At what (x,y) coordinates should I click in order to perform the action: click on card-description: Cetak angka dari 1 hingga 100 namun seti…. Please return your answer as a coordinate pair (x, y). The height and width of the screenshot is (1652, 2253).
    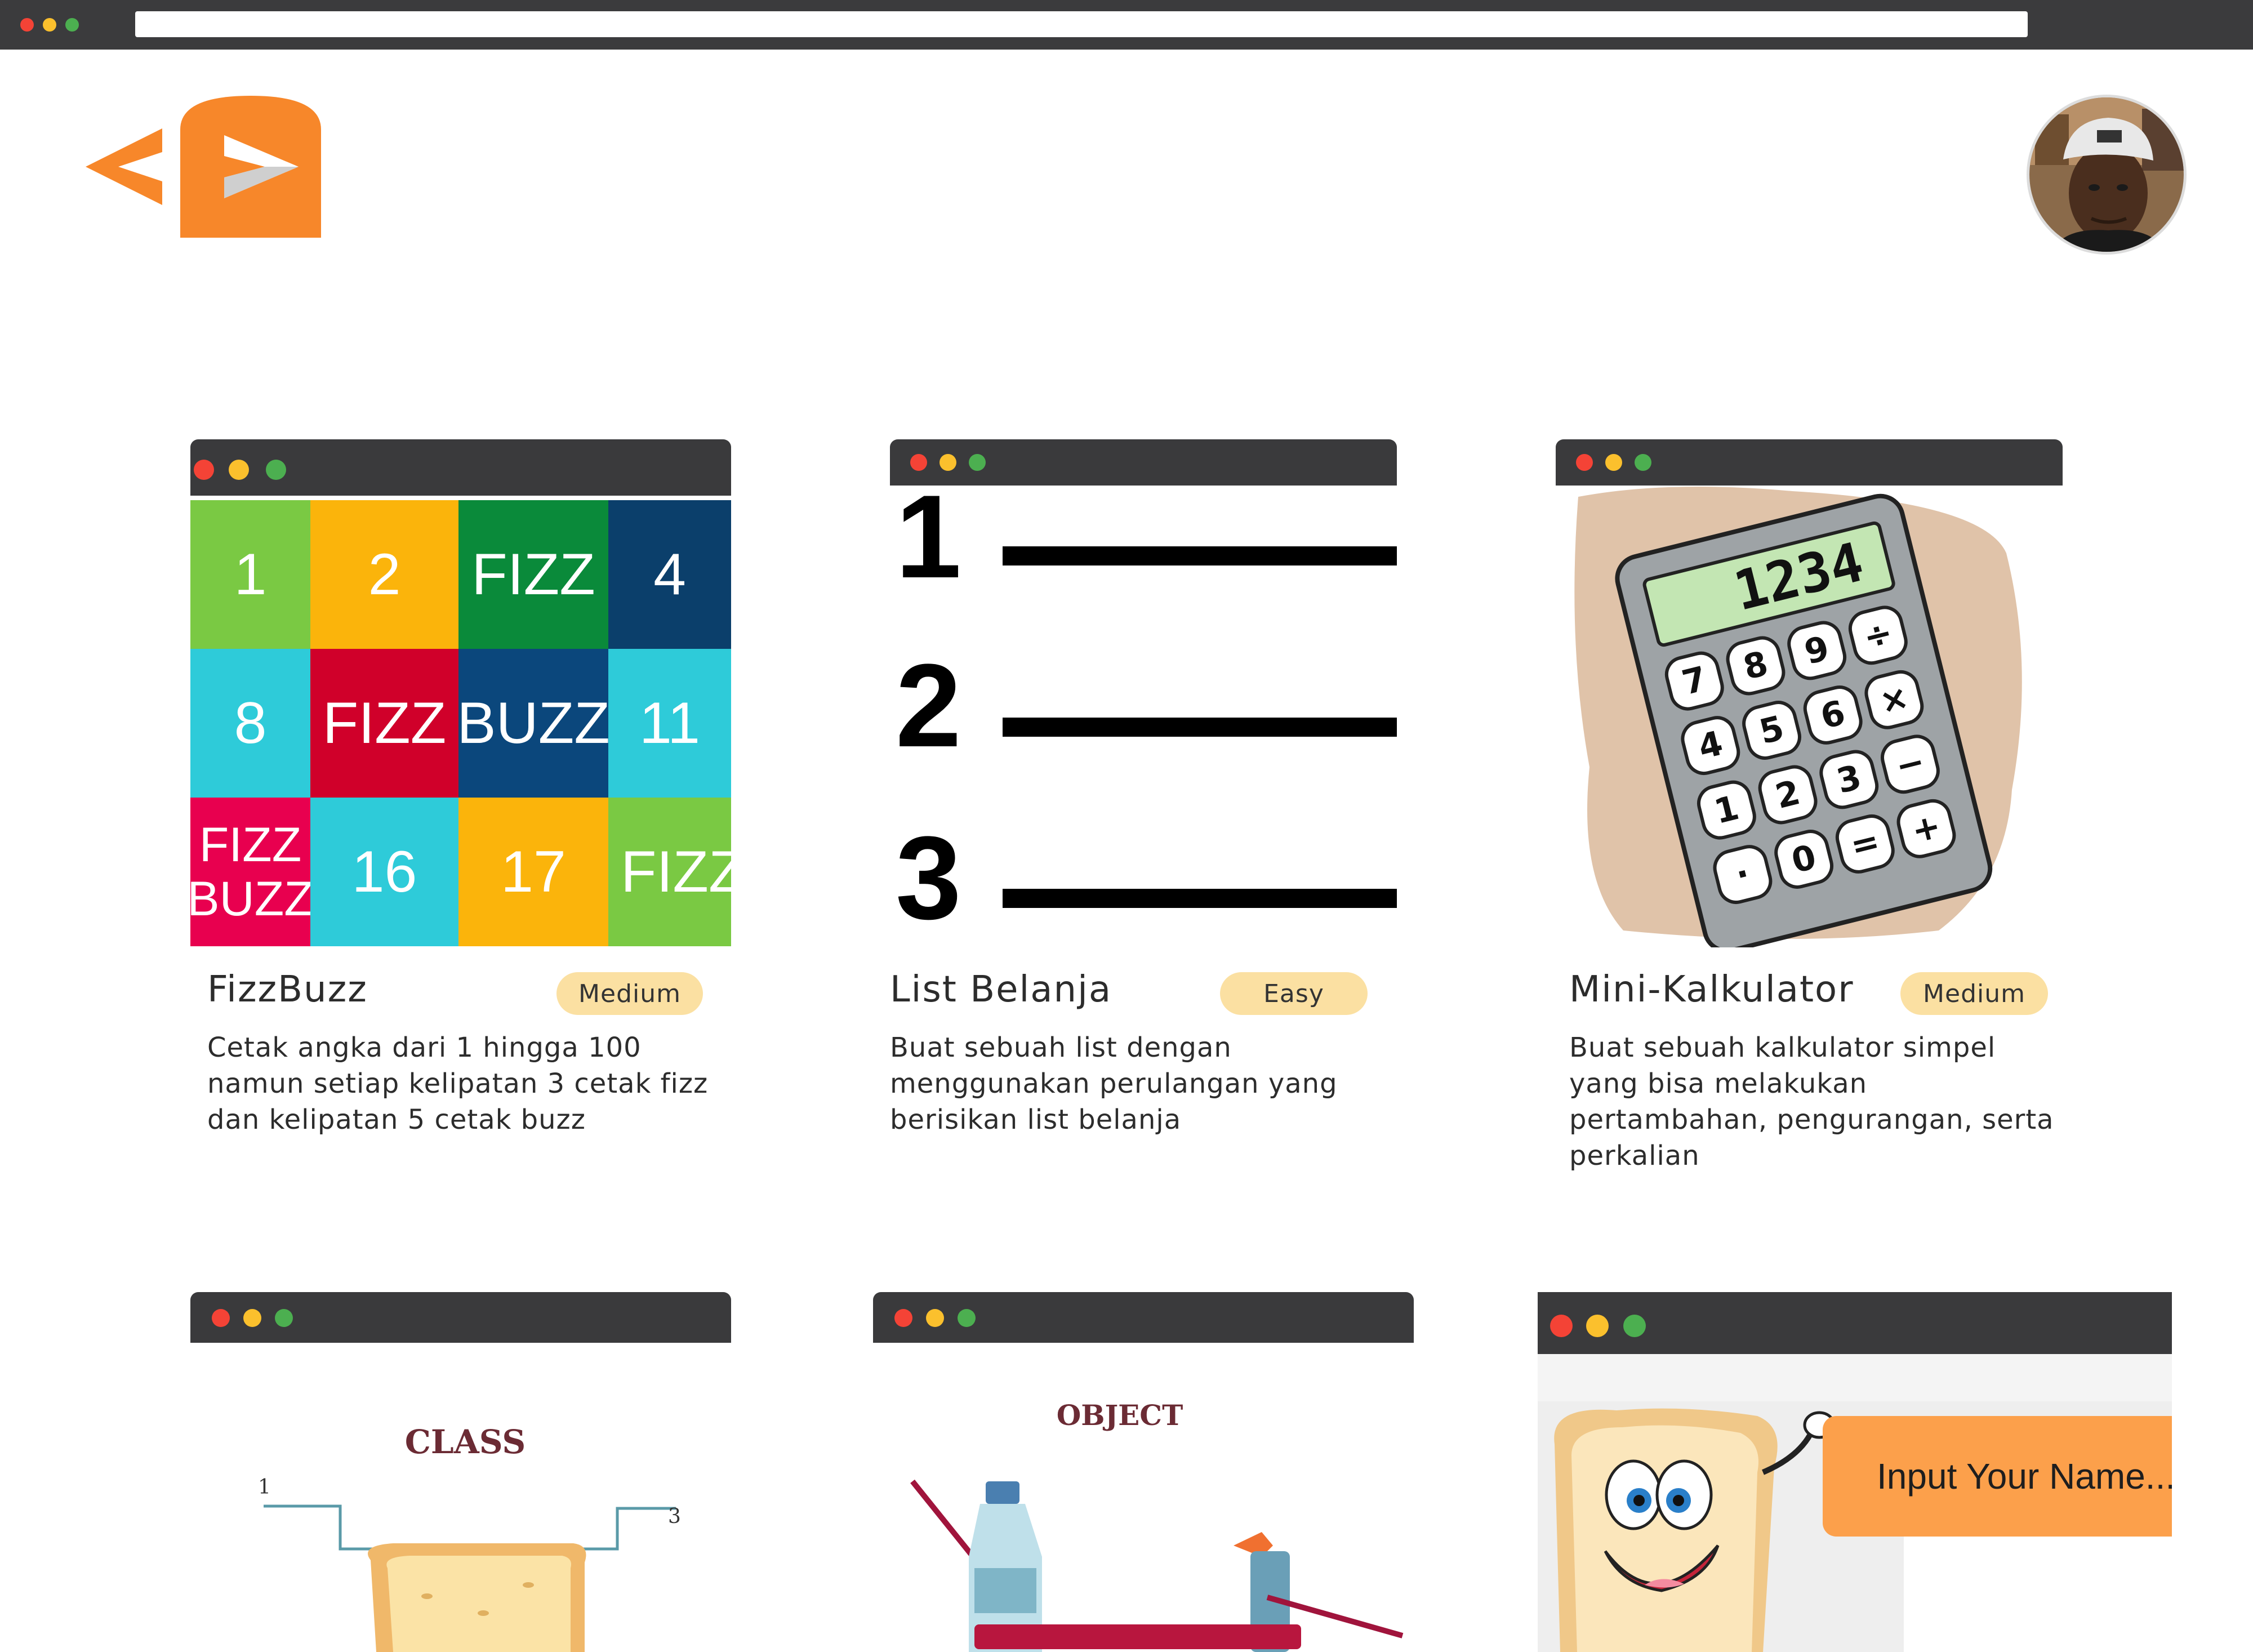
    Looking at the image, I should click on (458, 1084).